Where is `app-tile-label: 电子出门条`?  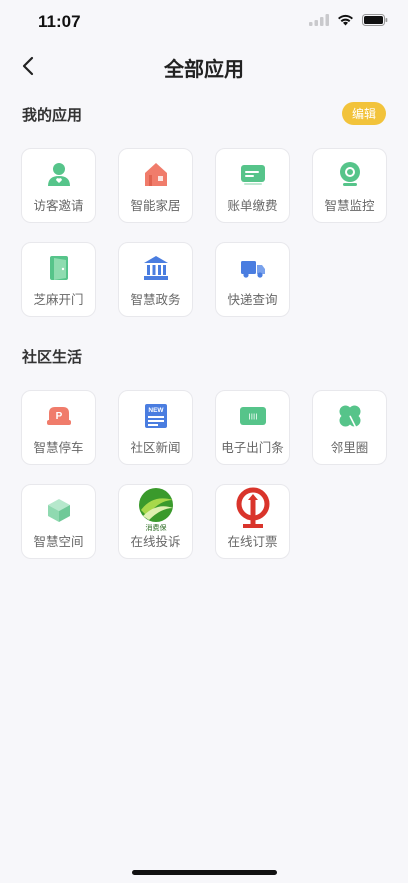 app-tile-label: 电子出门条 is located at coordinates (252, 447).